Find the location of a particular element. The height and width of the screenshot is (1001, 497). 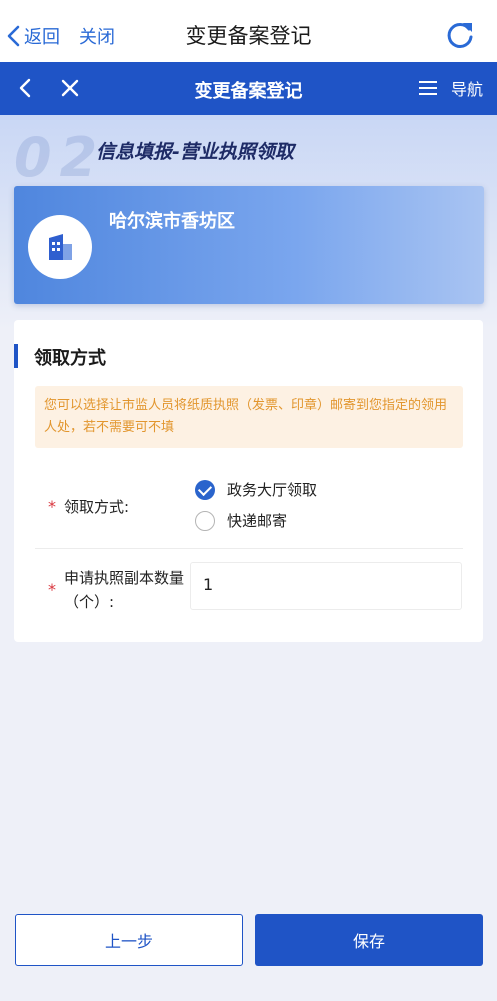

radio-checked-icon is located at coordinates (205, 489).